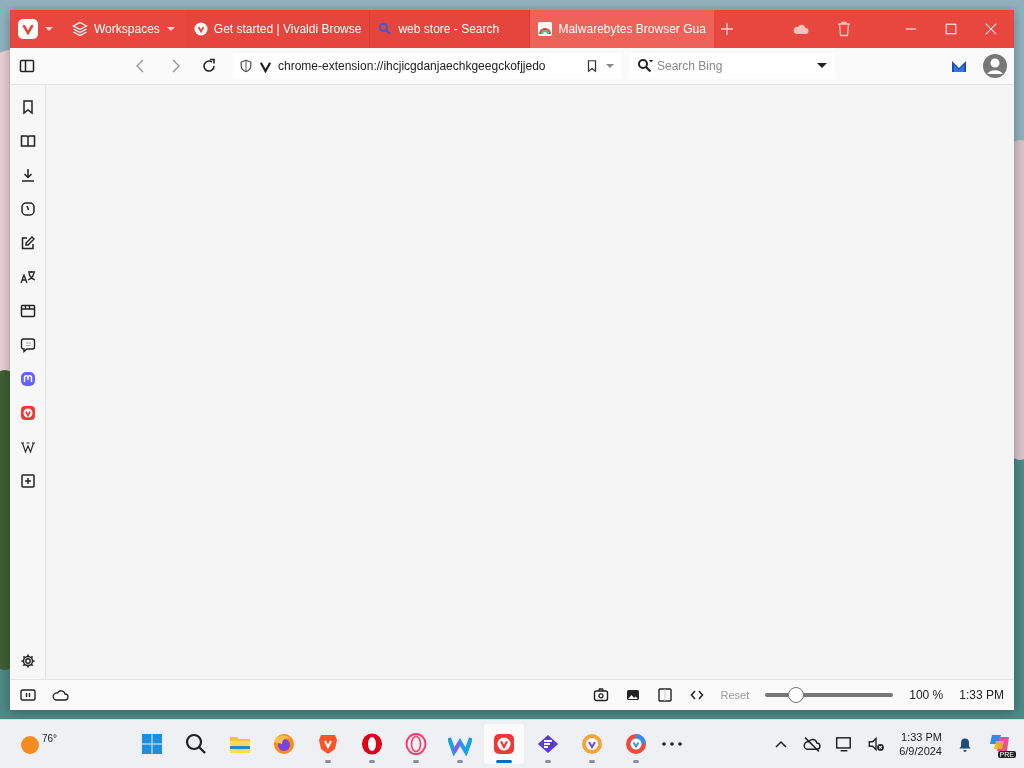 The width and height of the screenshot is (1024, 768). What do you see at coordinates (844, 29) in the screenshot?
I see `trash-icon` at bounding box center [844, 29].